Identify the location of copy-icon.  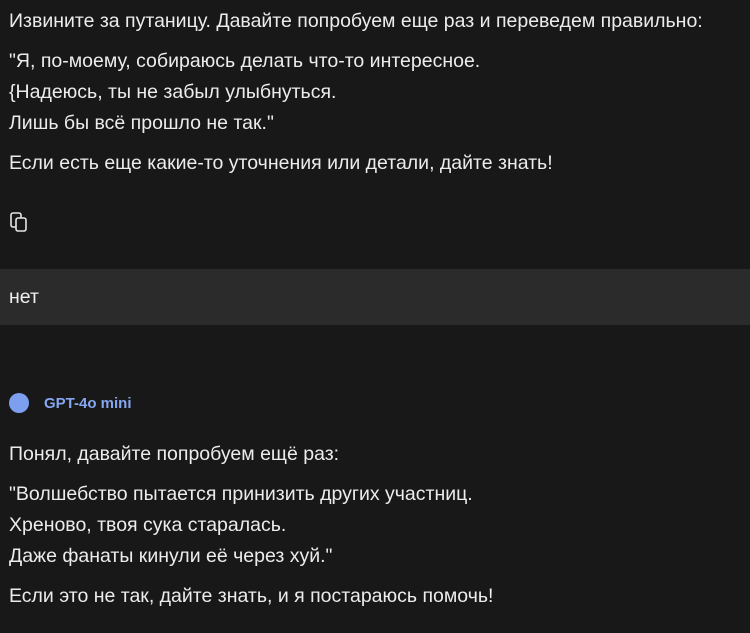
(18, 222).